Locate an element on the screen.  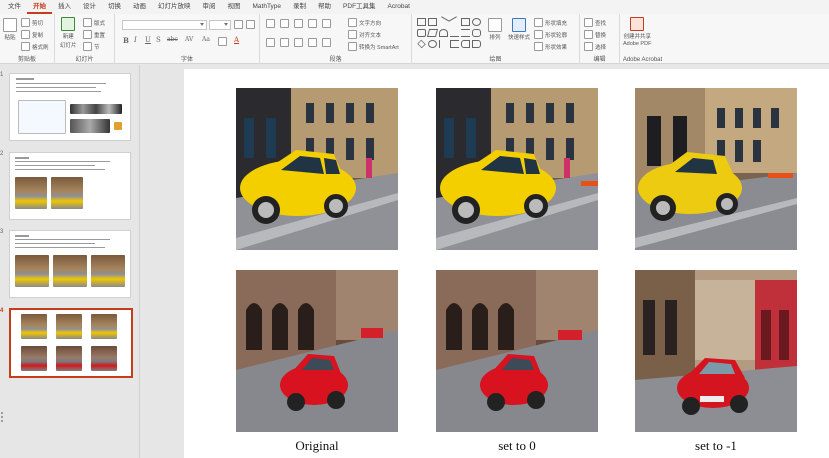
outdent-icon is located at coordinates (298, 23).